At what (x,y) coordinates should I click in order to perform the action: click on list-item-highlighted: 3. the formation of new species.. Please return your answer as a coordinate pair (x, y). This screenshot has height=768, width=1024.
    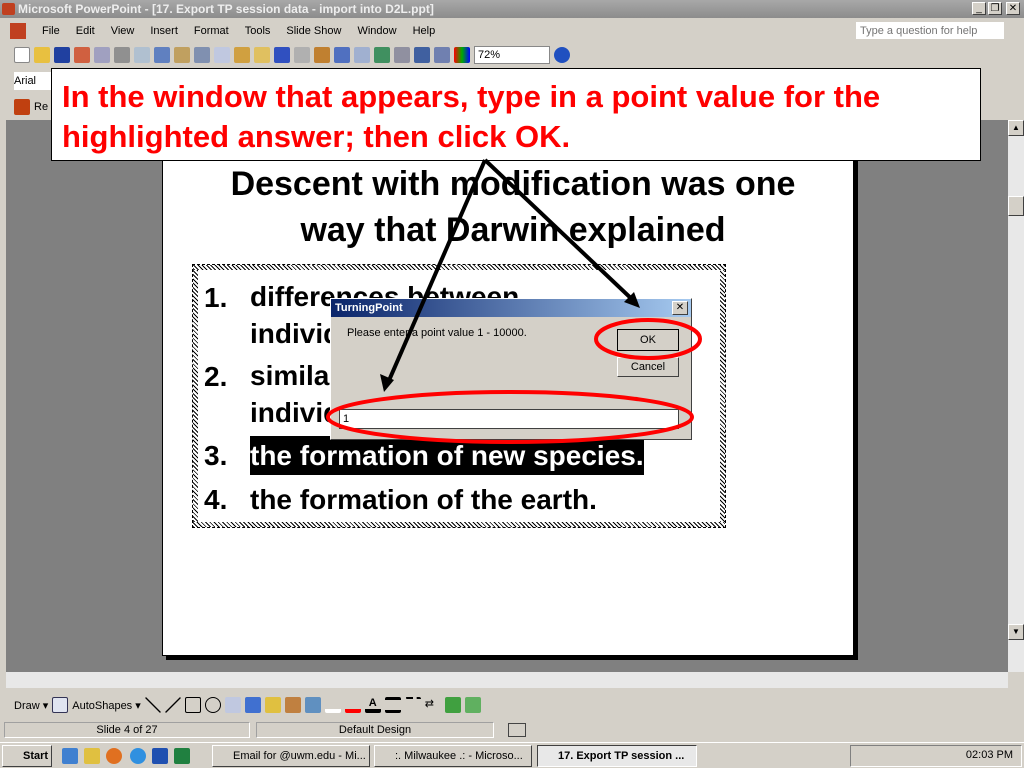
    Looking at the image, I should click on (459, 455).